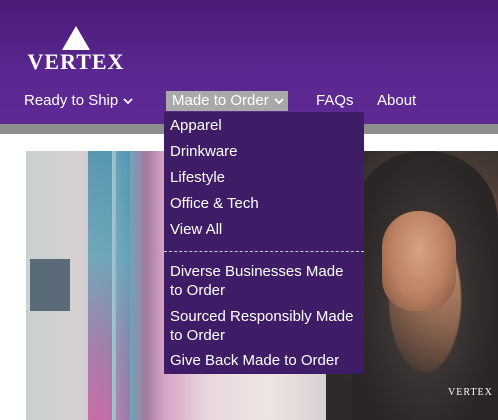 The image size is (498, 420). I want to click on nav-ready-to-ship-label: Ready to Ship, so click(71, 100).